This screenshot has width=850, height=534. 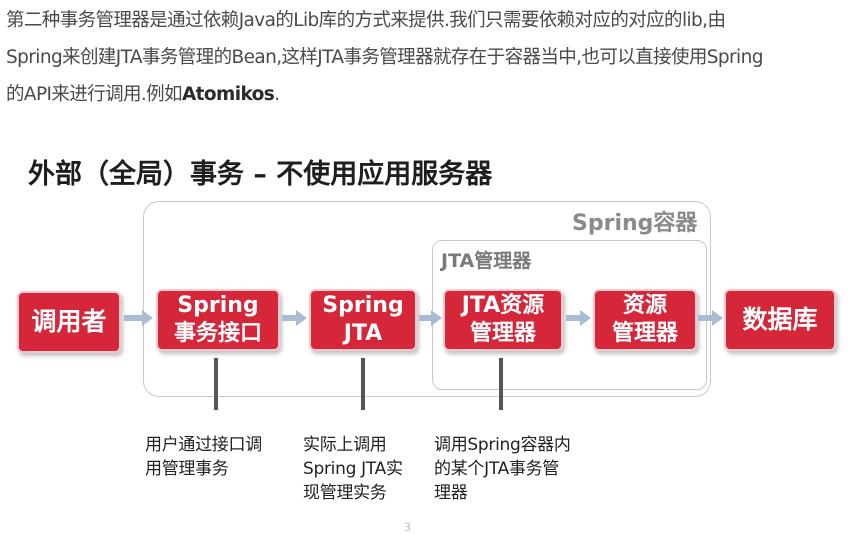 I want to click on note-3-line-2: 的某个JTA事务管, so click(x=497, y=469).